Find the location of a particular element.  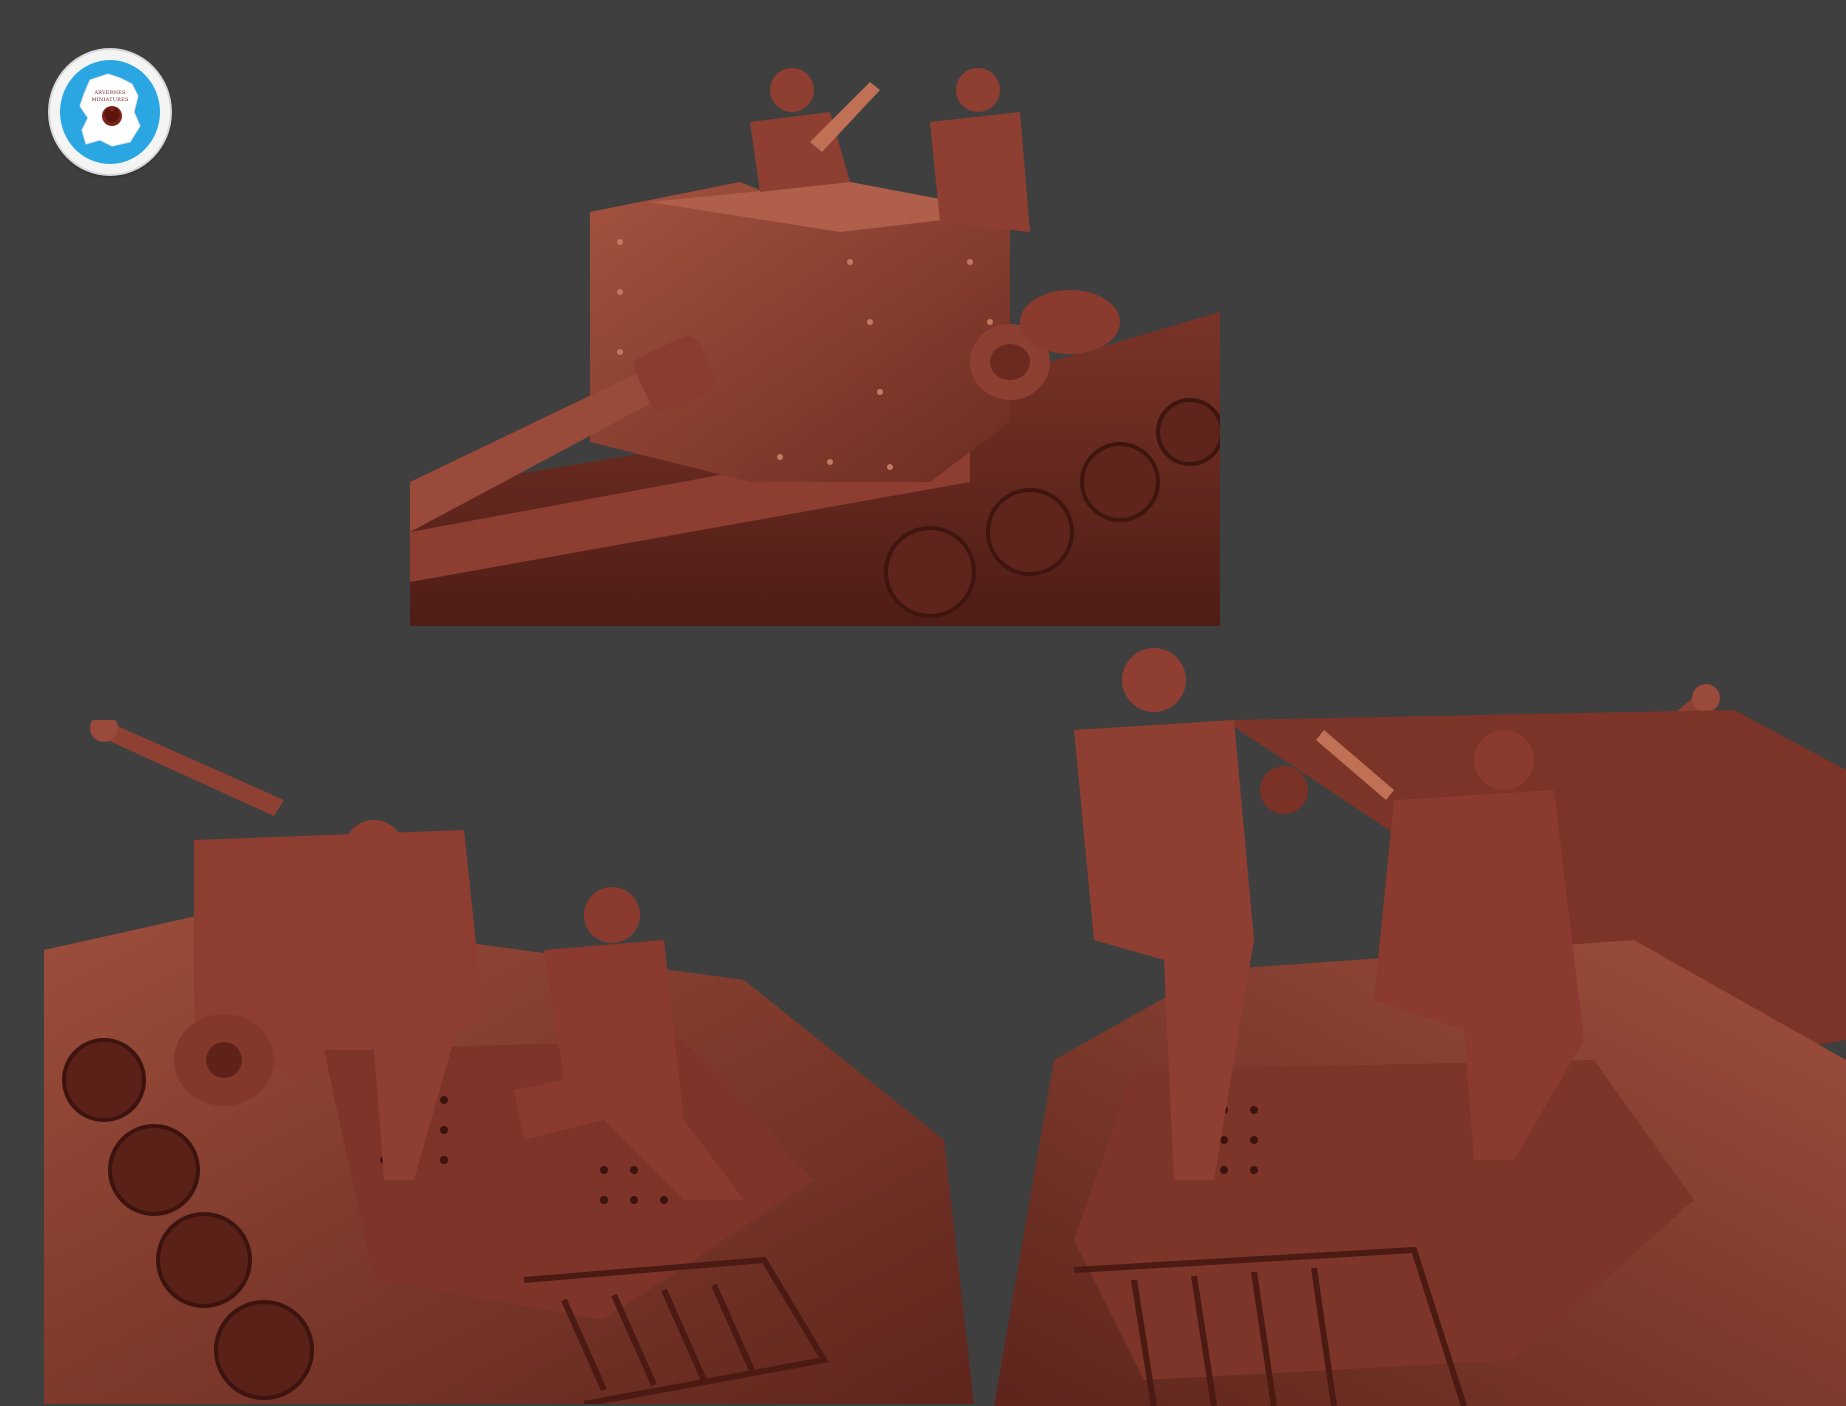

logo-text-line1: ARVERNES is located at coordinates (110, 93).